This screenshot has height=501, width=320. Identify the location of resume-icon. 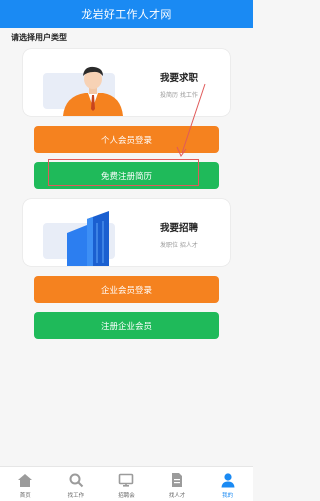
(177, 480).